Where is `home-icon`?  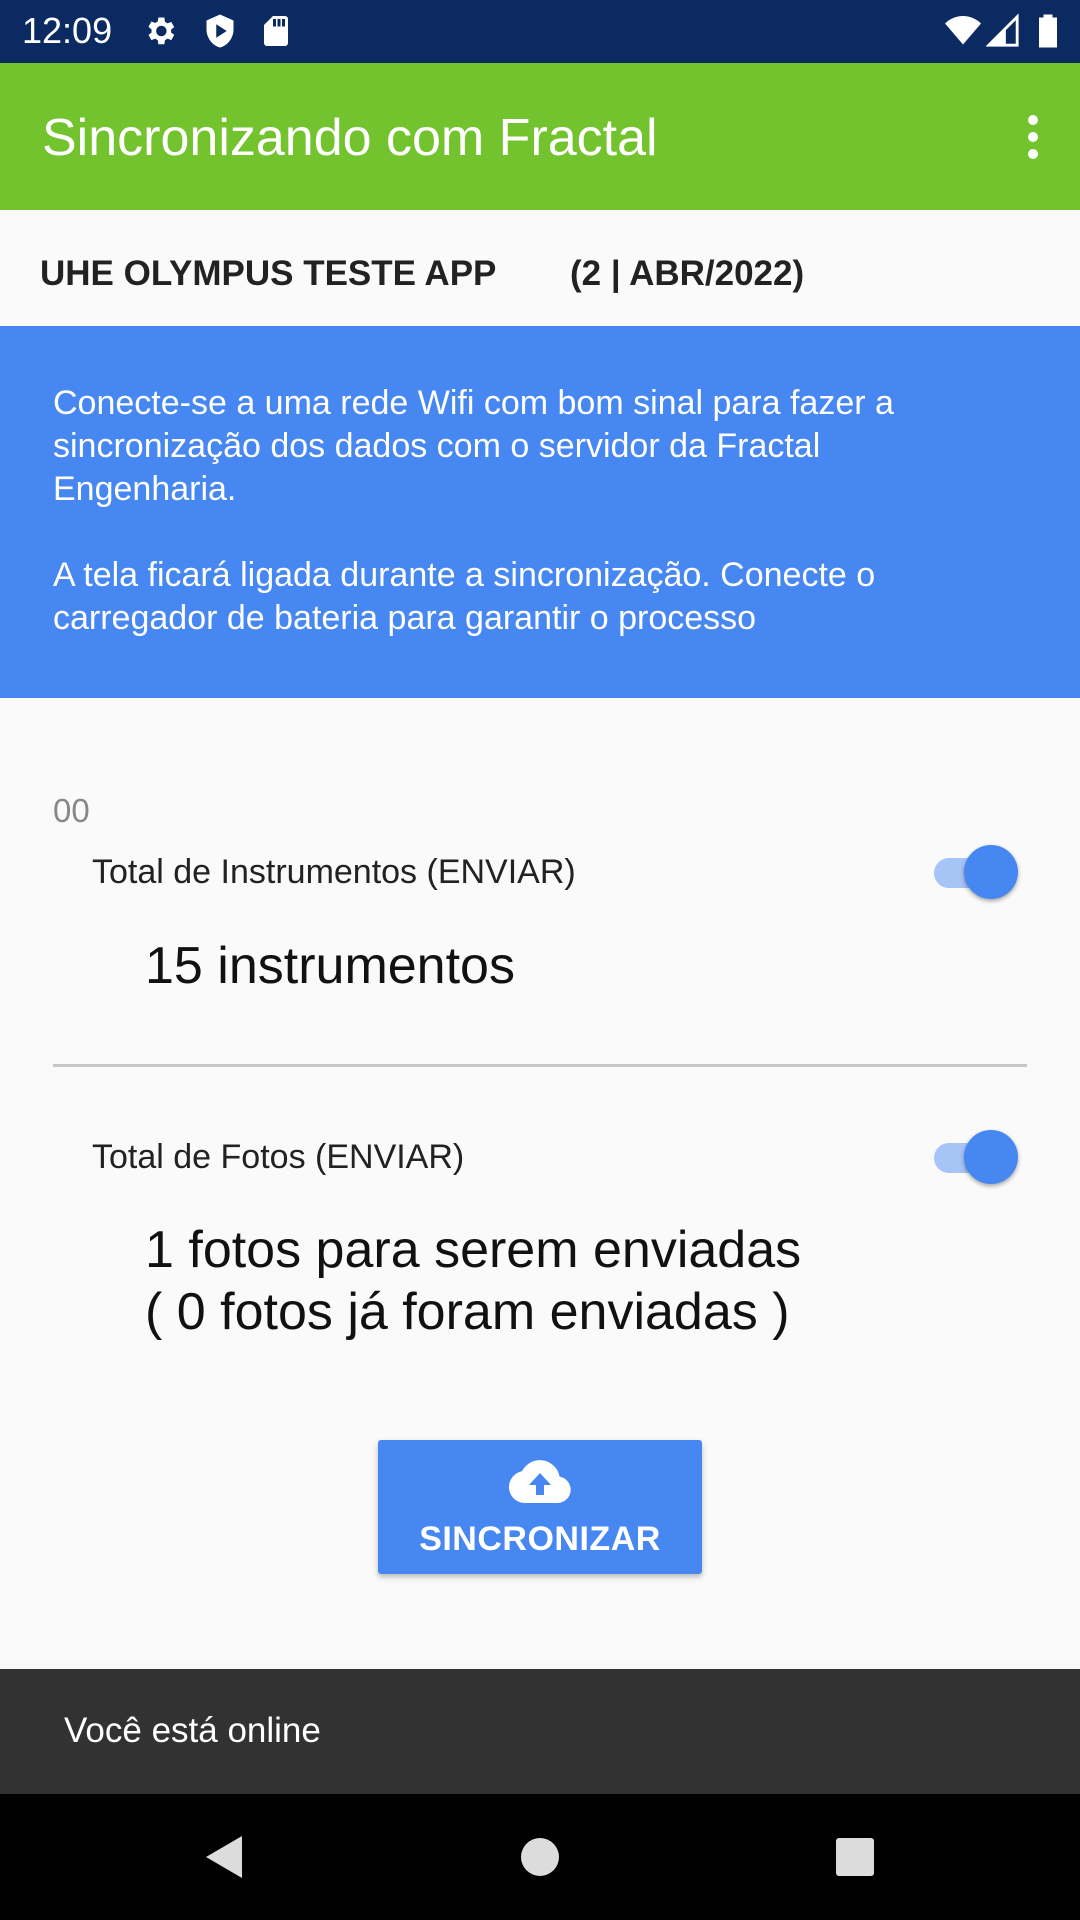
home-icon is located at coordinates (540, 1857).